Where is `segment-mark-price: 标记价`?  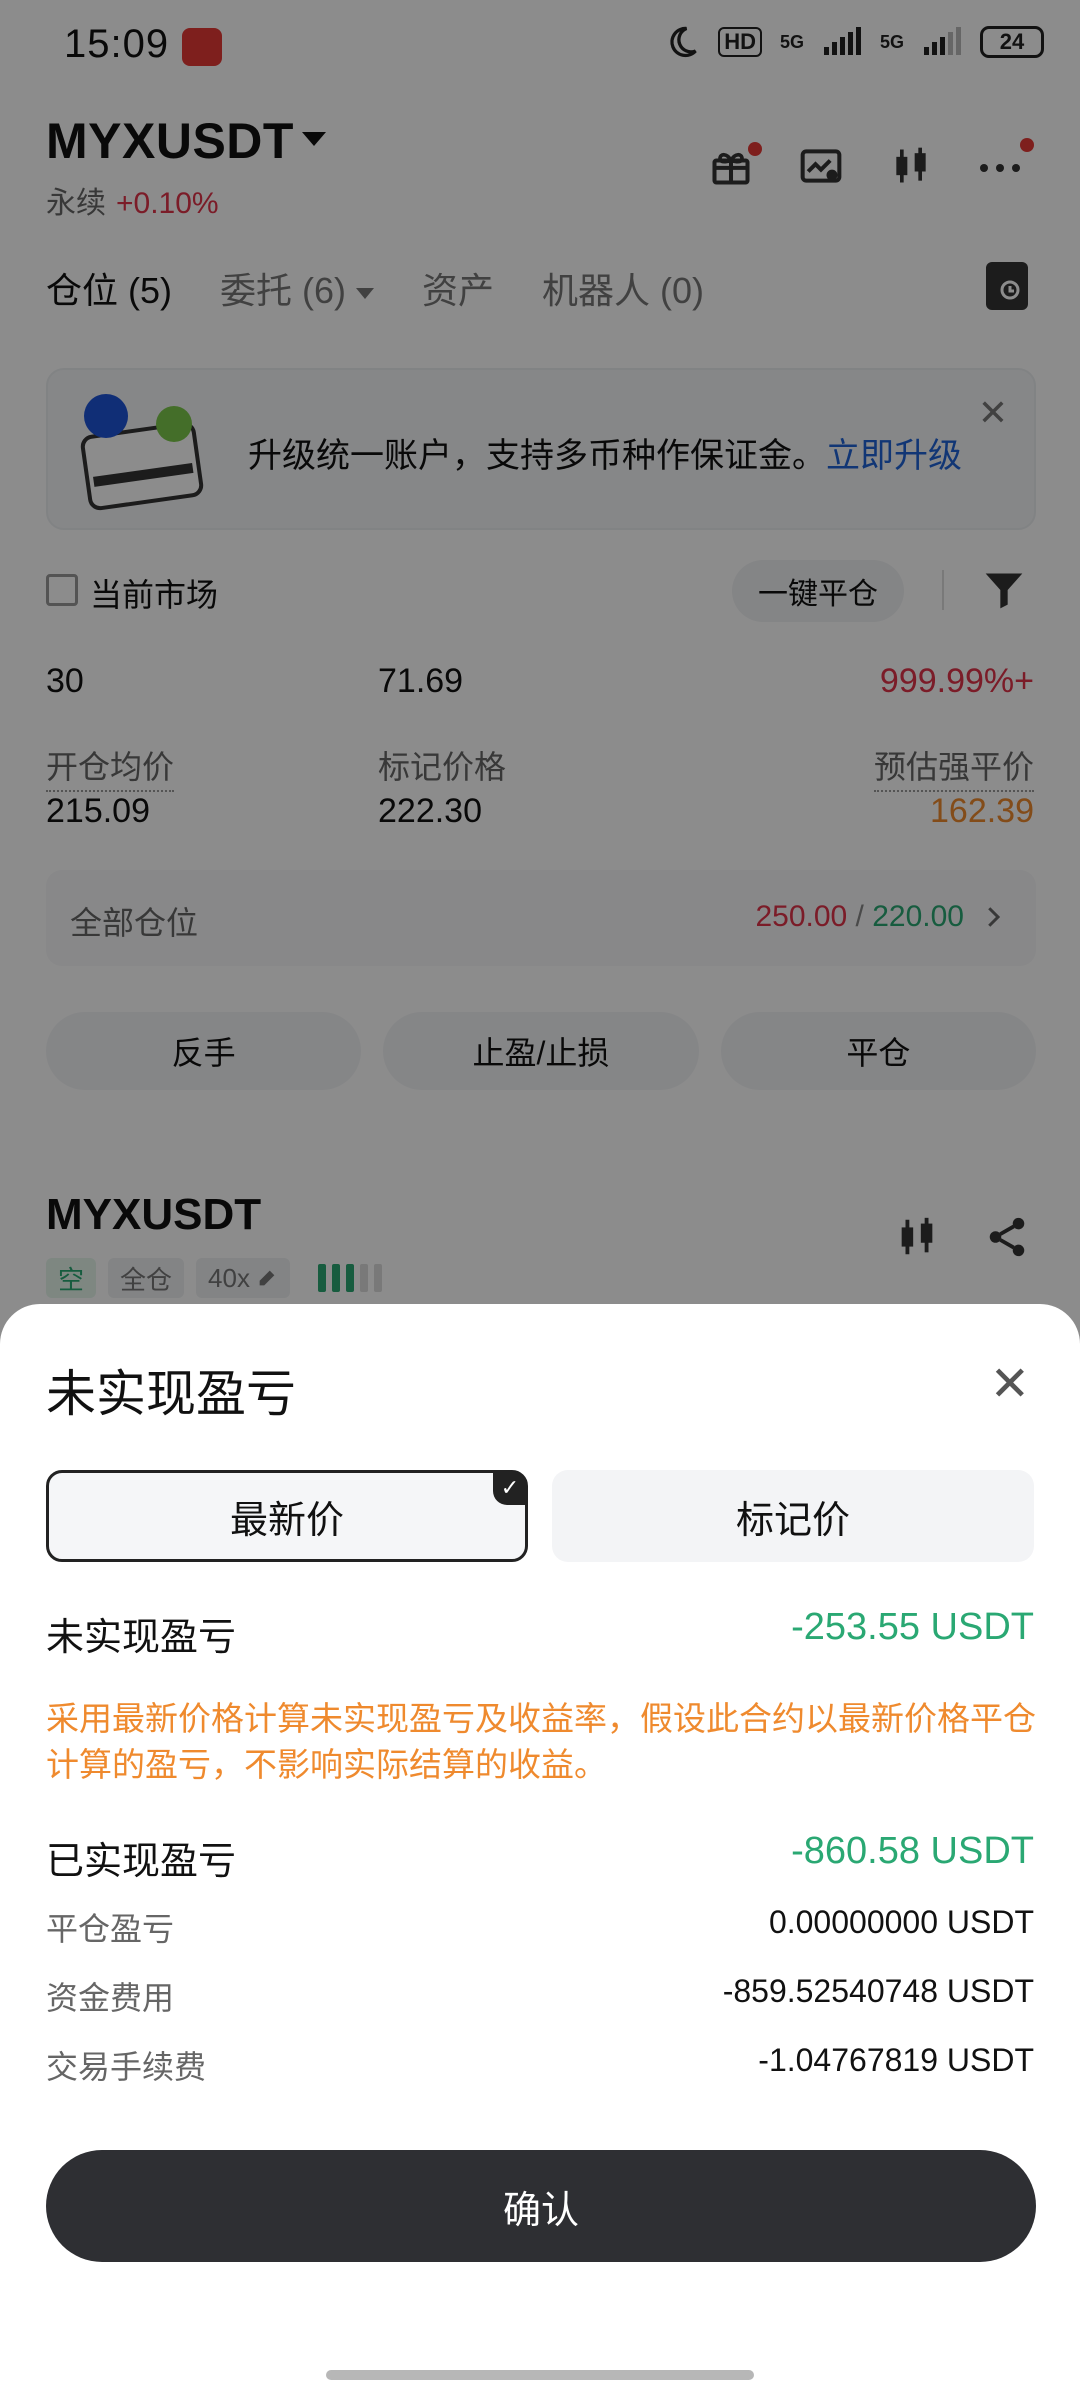
segment-mark-price: 标记价 is located at coordinates (793, 1516).